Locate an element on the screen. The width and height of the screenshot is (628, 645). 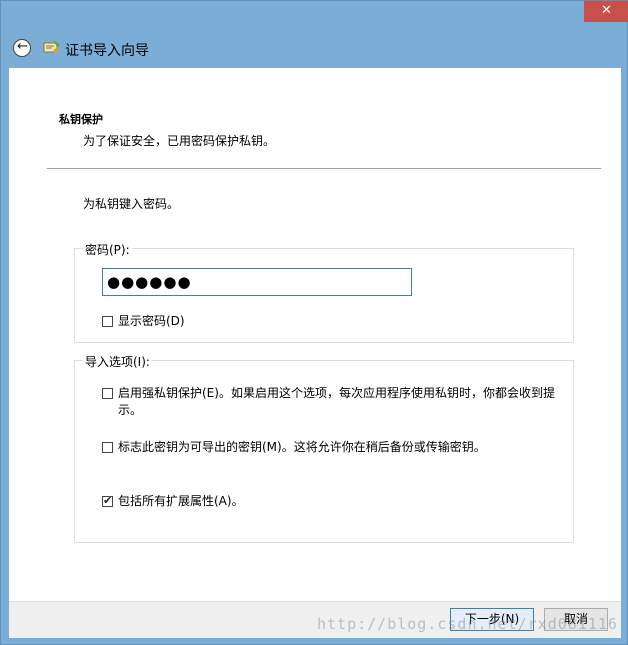
extended-properties-label: 包括所有扩展属性(A)。 is located at coordinates (181, 501).